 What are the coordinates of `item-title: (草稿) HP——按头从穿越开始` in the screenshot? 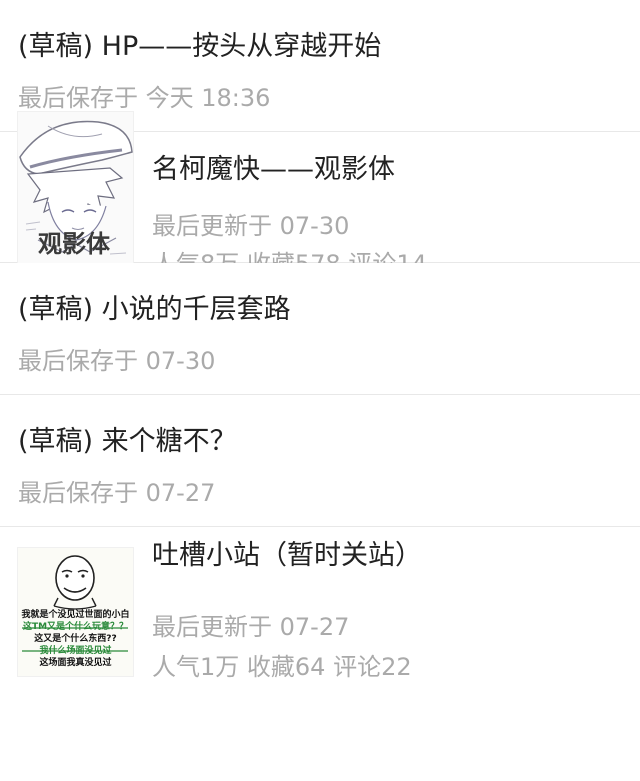 It's located at (200, 46).